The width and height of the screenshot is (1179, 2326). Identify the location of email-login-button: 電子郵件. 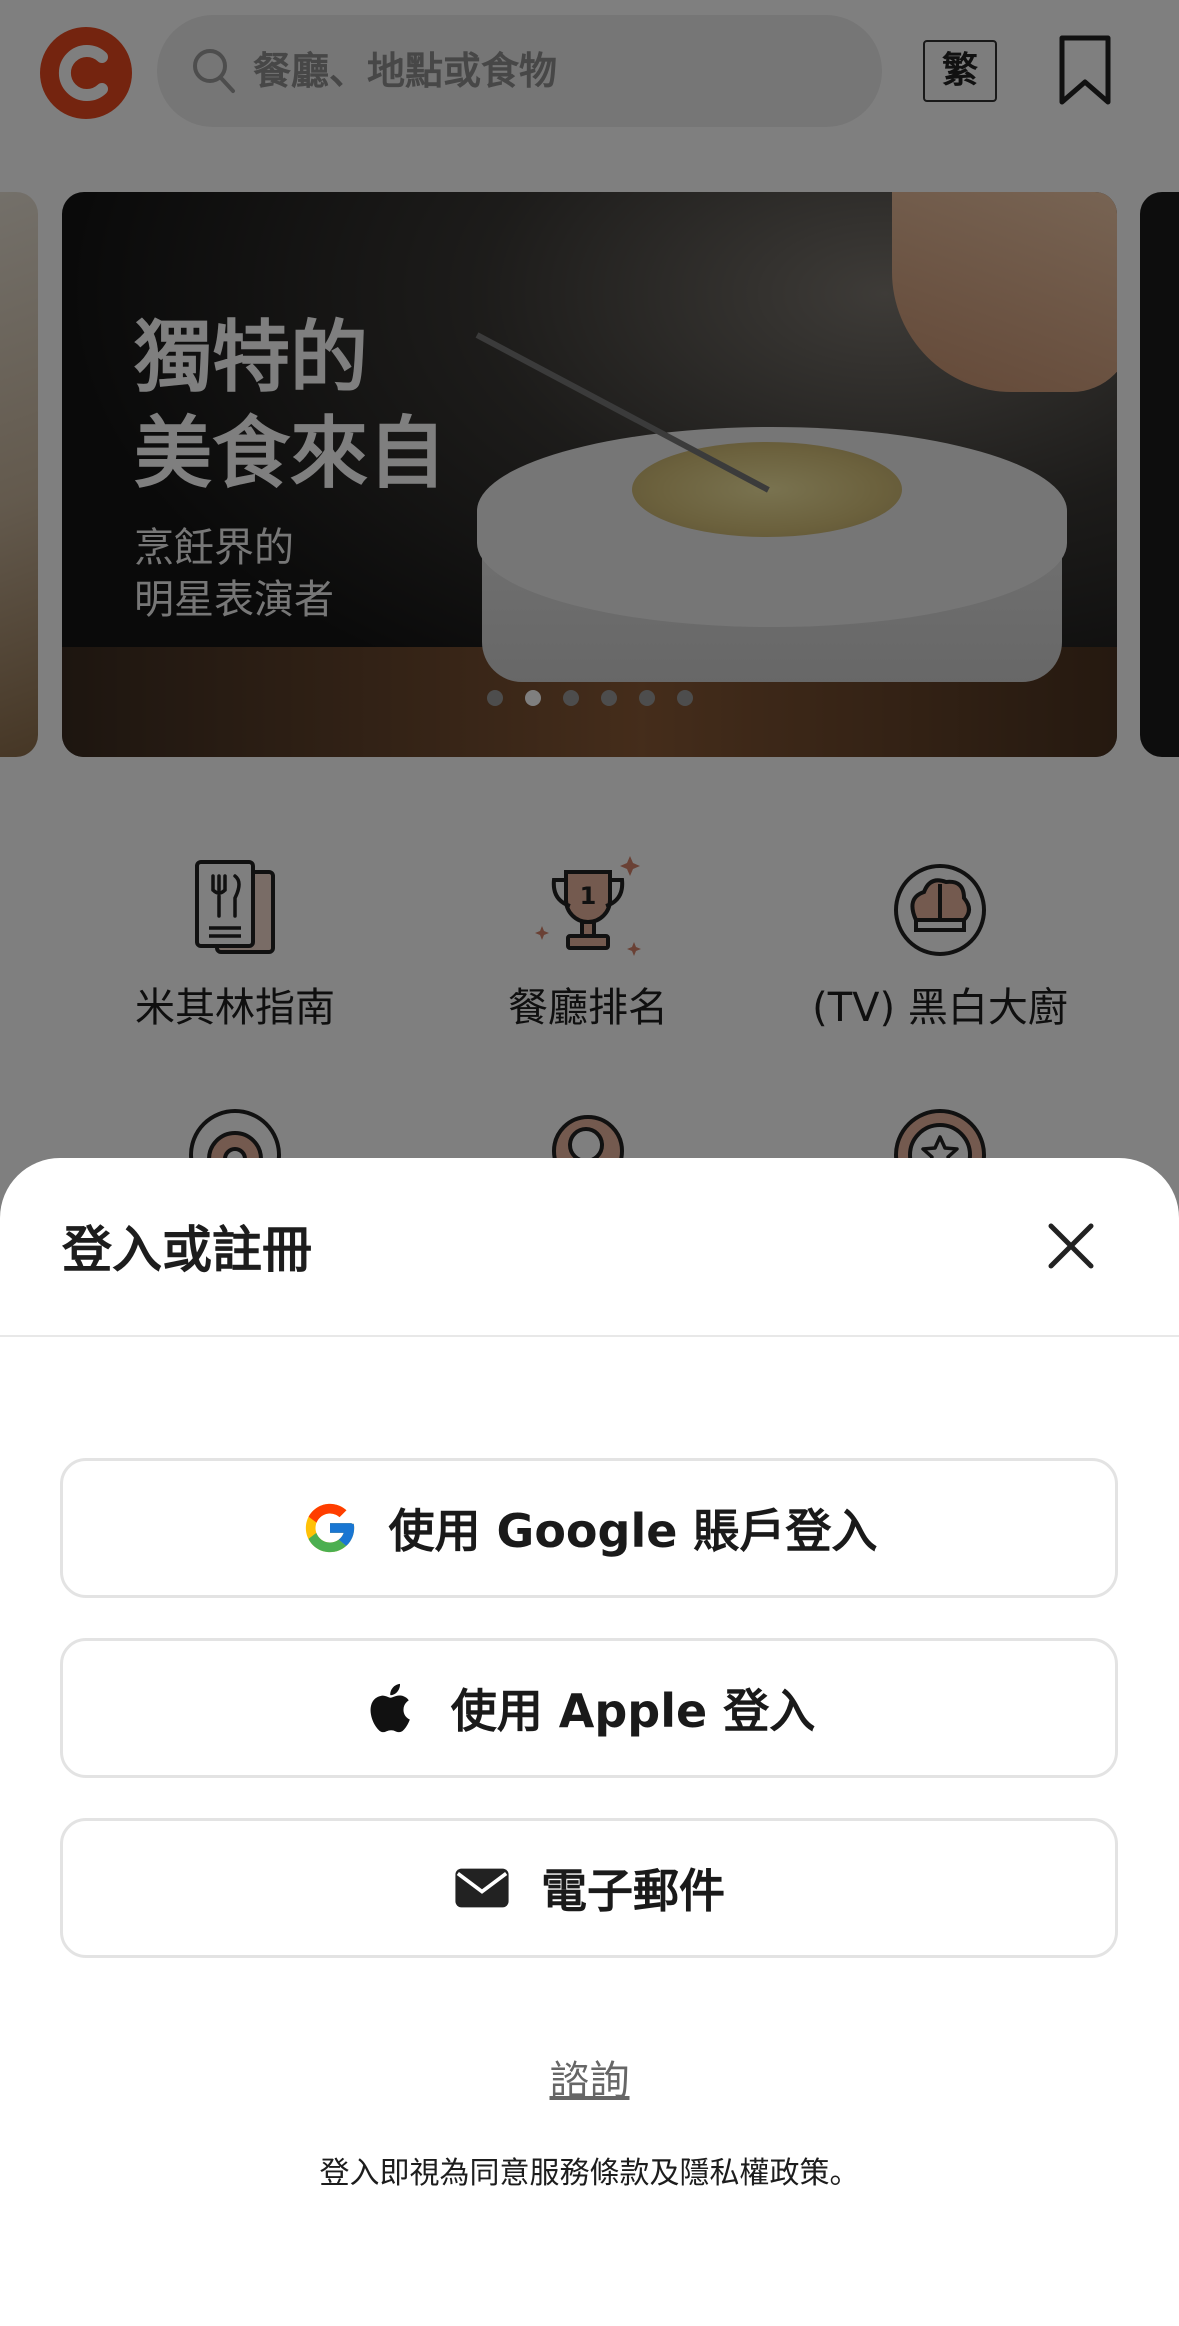
(589, 1888).